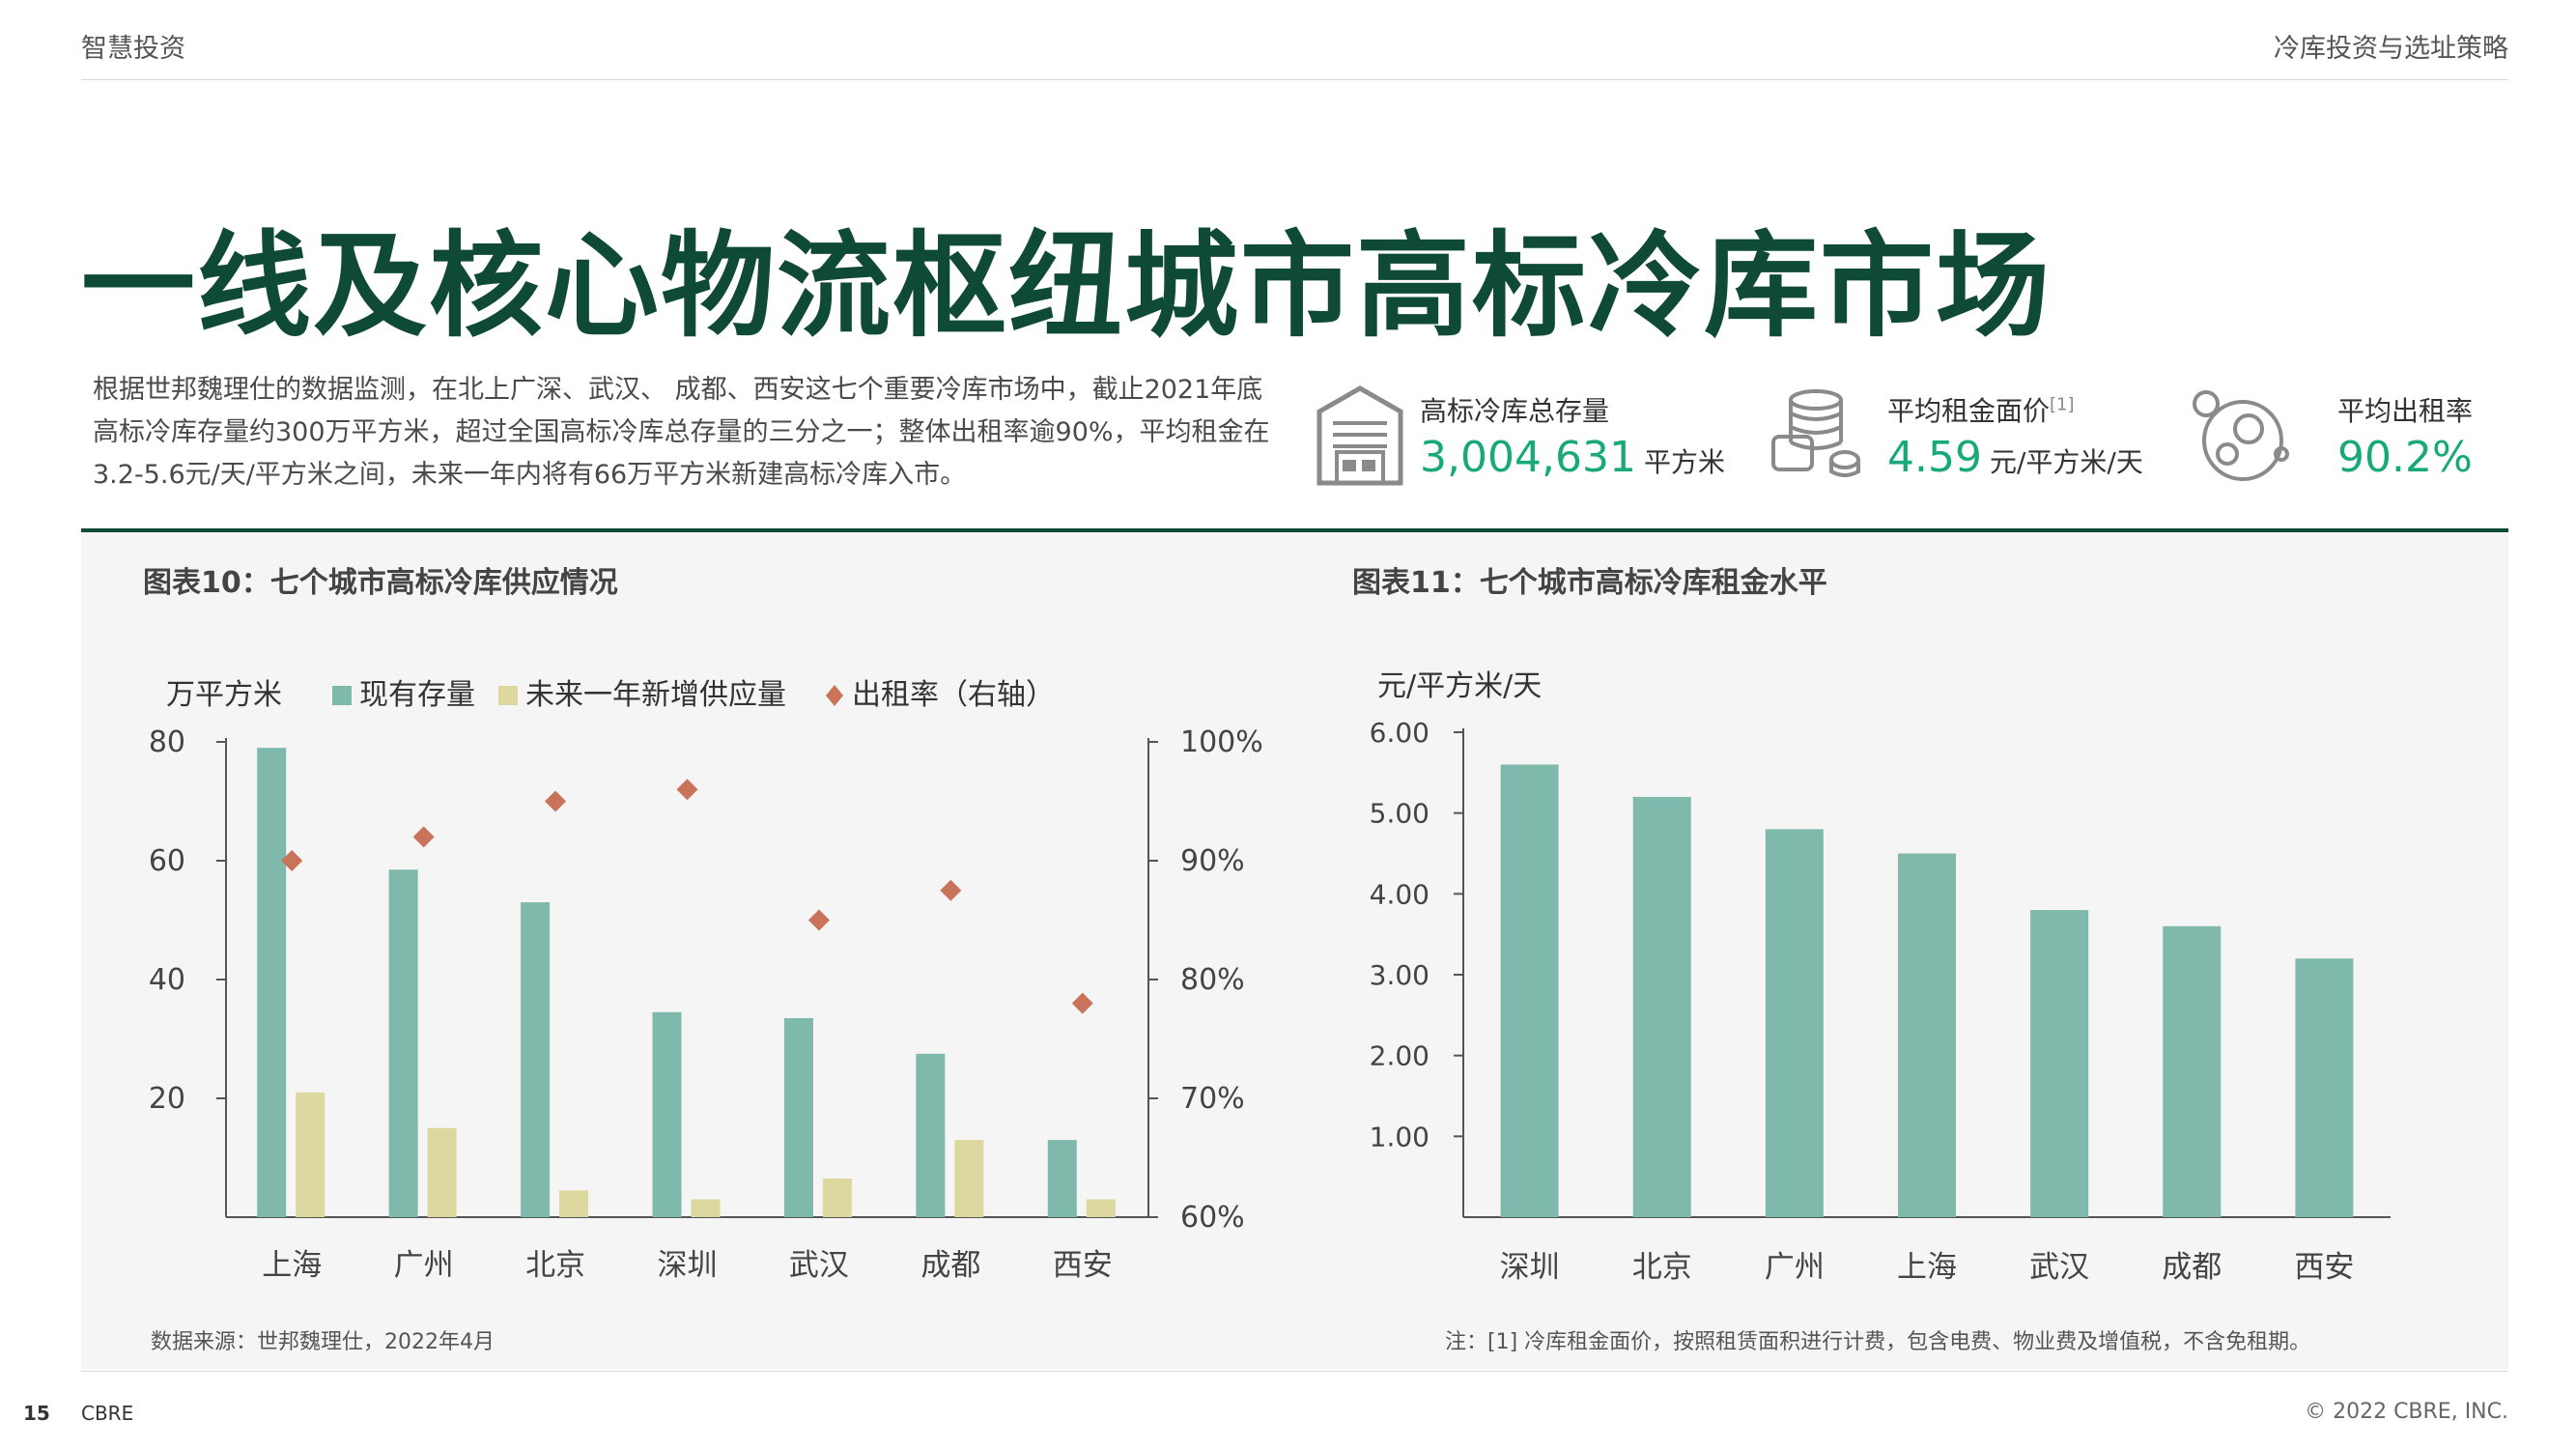  I want to click on coins-icon, so click(1816, 433).